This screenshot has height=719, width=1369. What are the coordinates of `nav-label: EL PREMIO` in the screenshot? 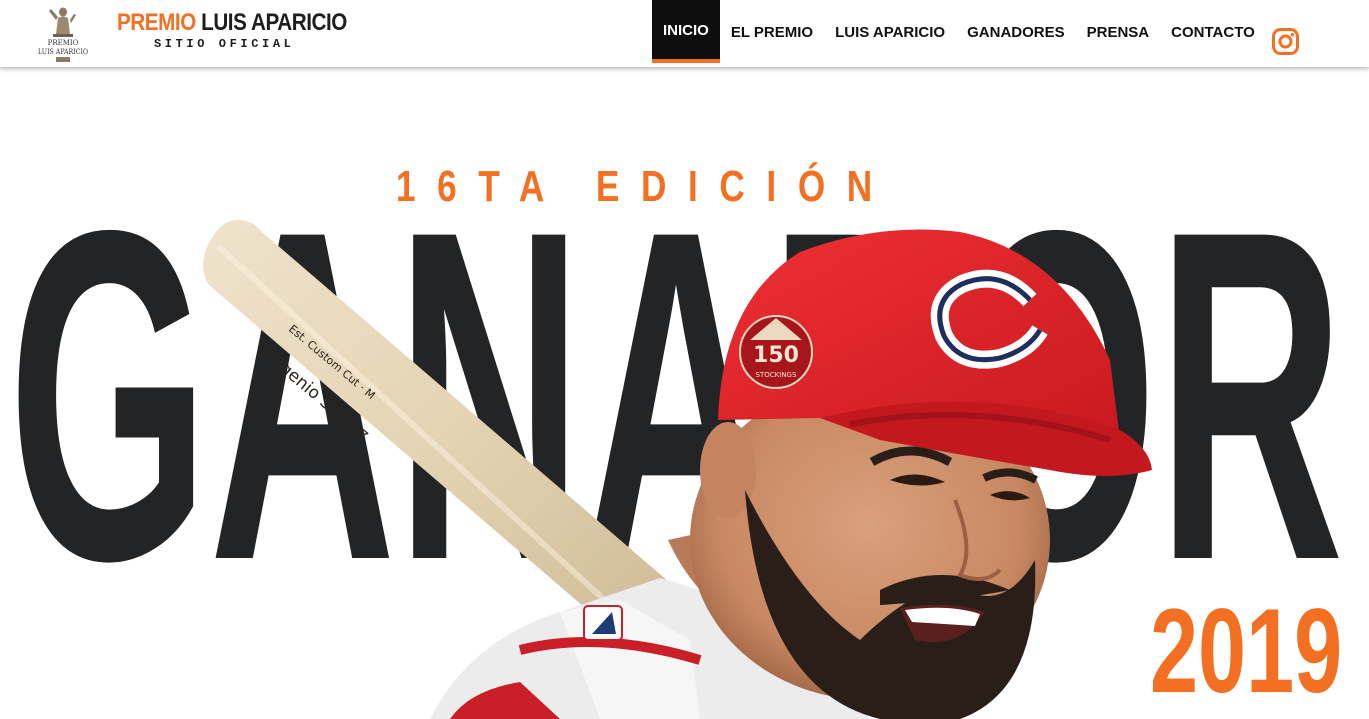 It's located at (772, 32).